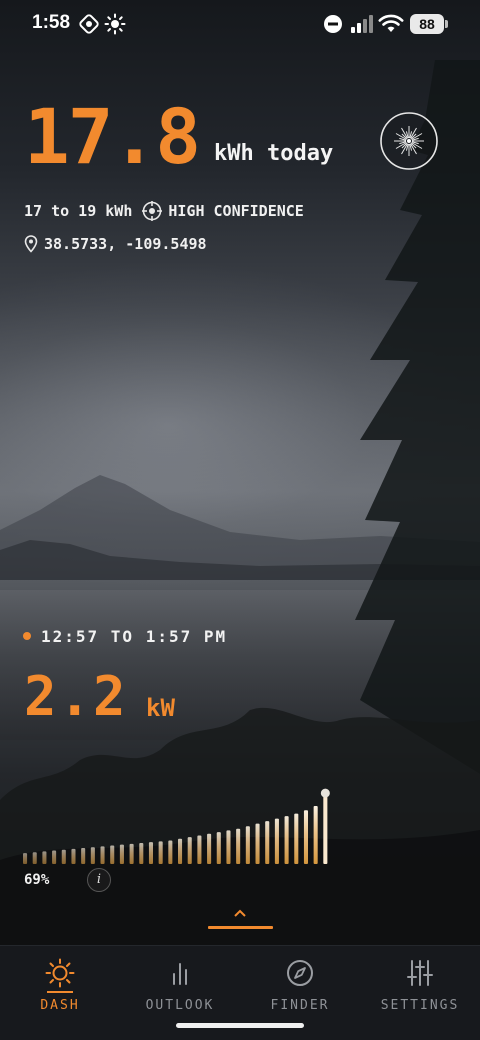  I want to click on percent-of-peak: 69%, so click(37, 880).